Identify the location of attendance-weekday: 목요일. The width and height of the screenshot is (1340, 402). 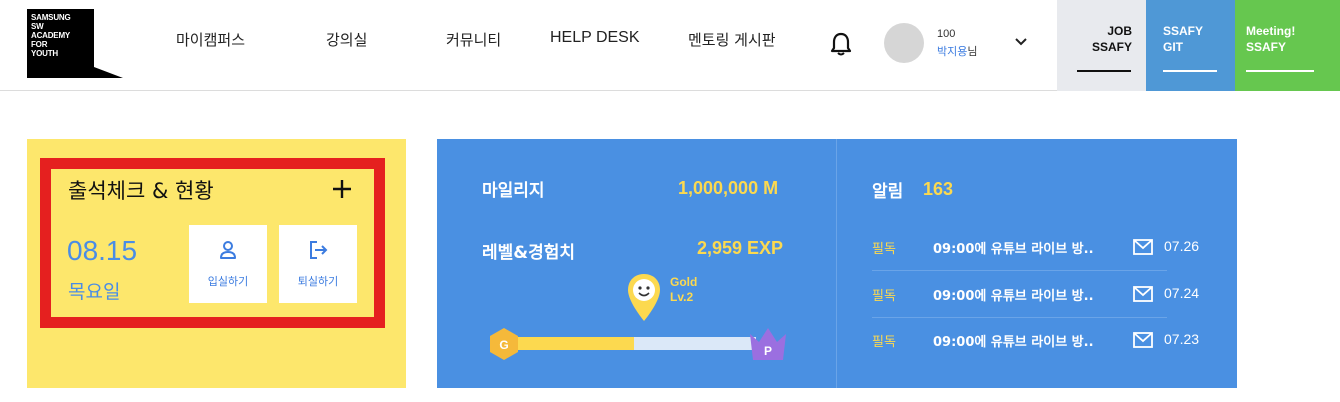
(94, 292).